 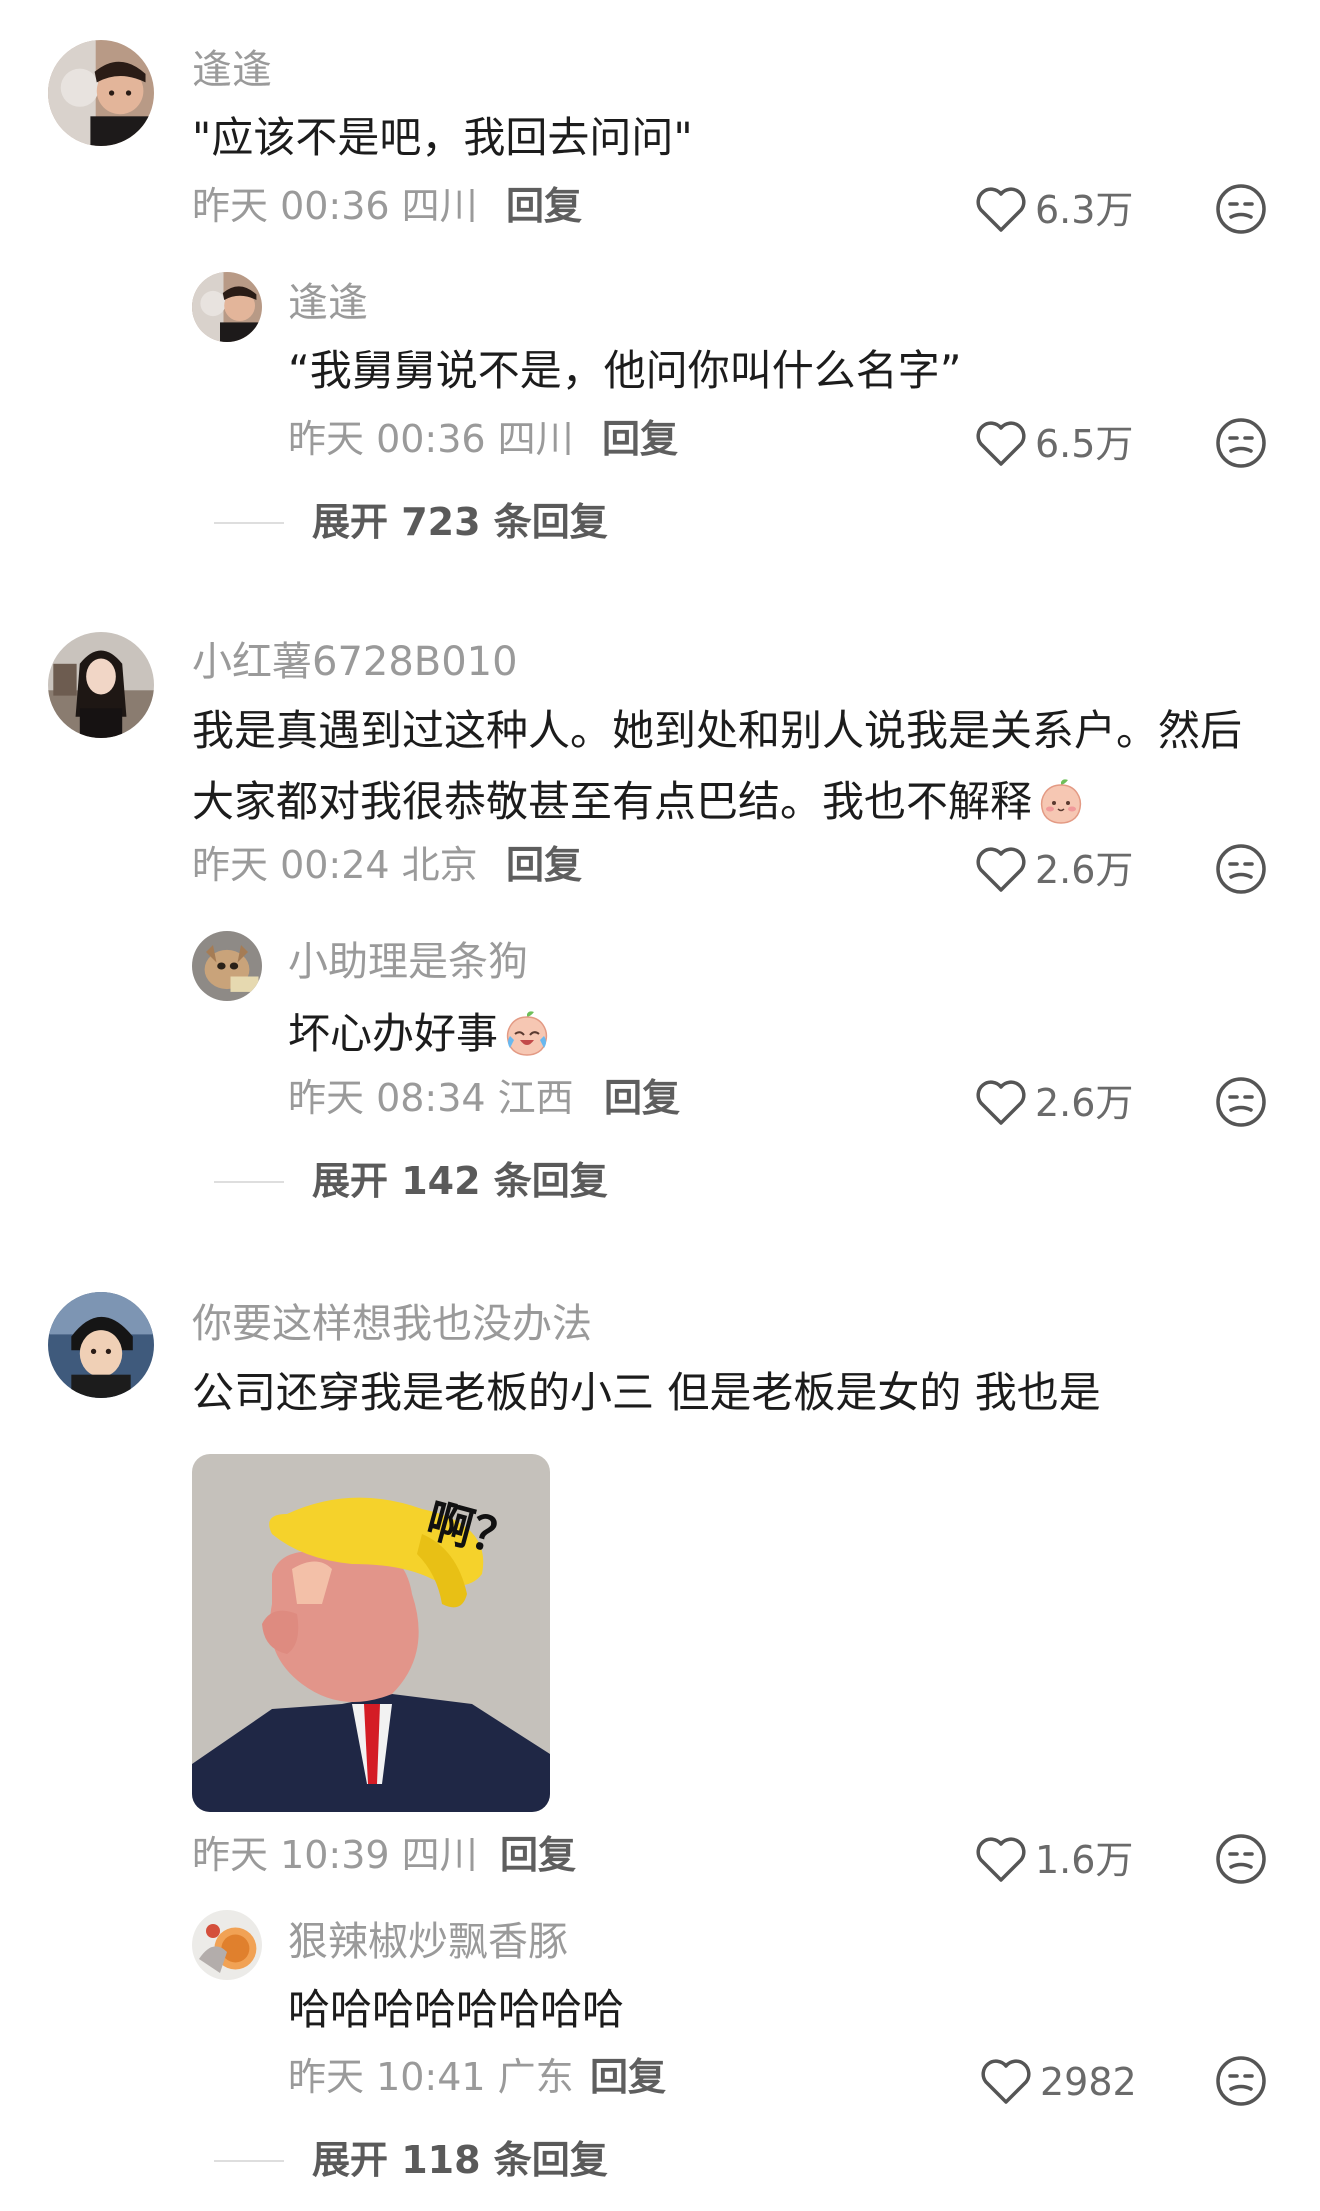 What do you see at coordinates (1088, 2082) in the screenshot?
I see `like-count: 2982` at bounding box center [1088, 2082].